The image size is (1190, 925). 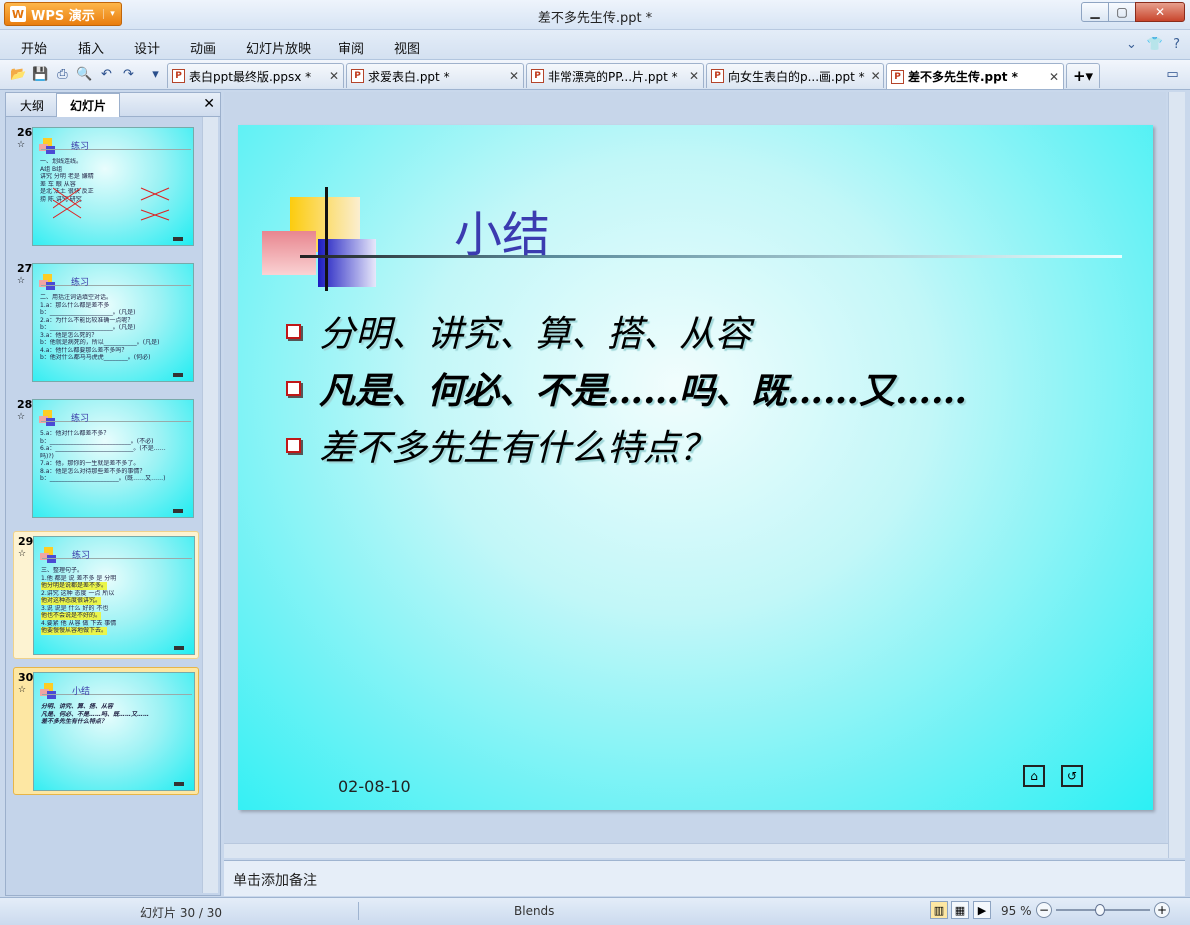 I want to click on window-title: 差不多先生传.ppt *, so click(x=595, y=18).